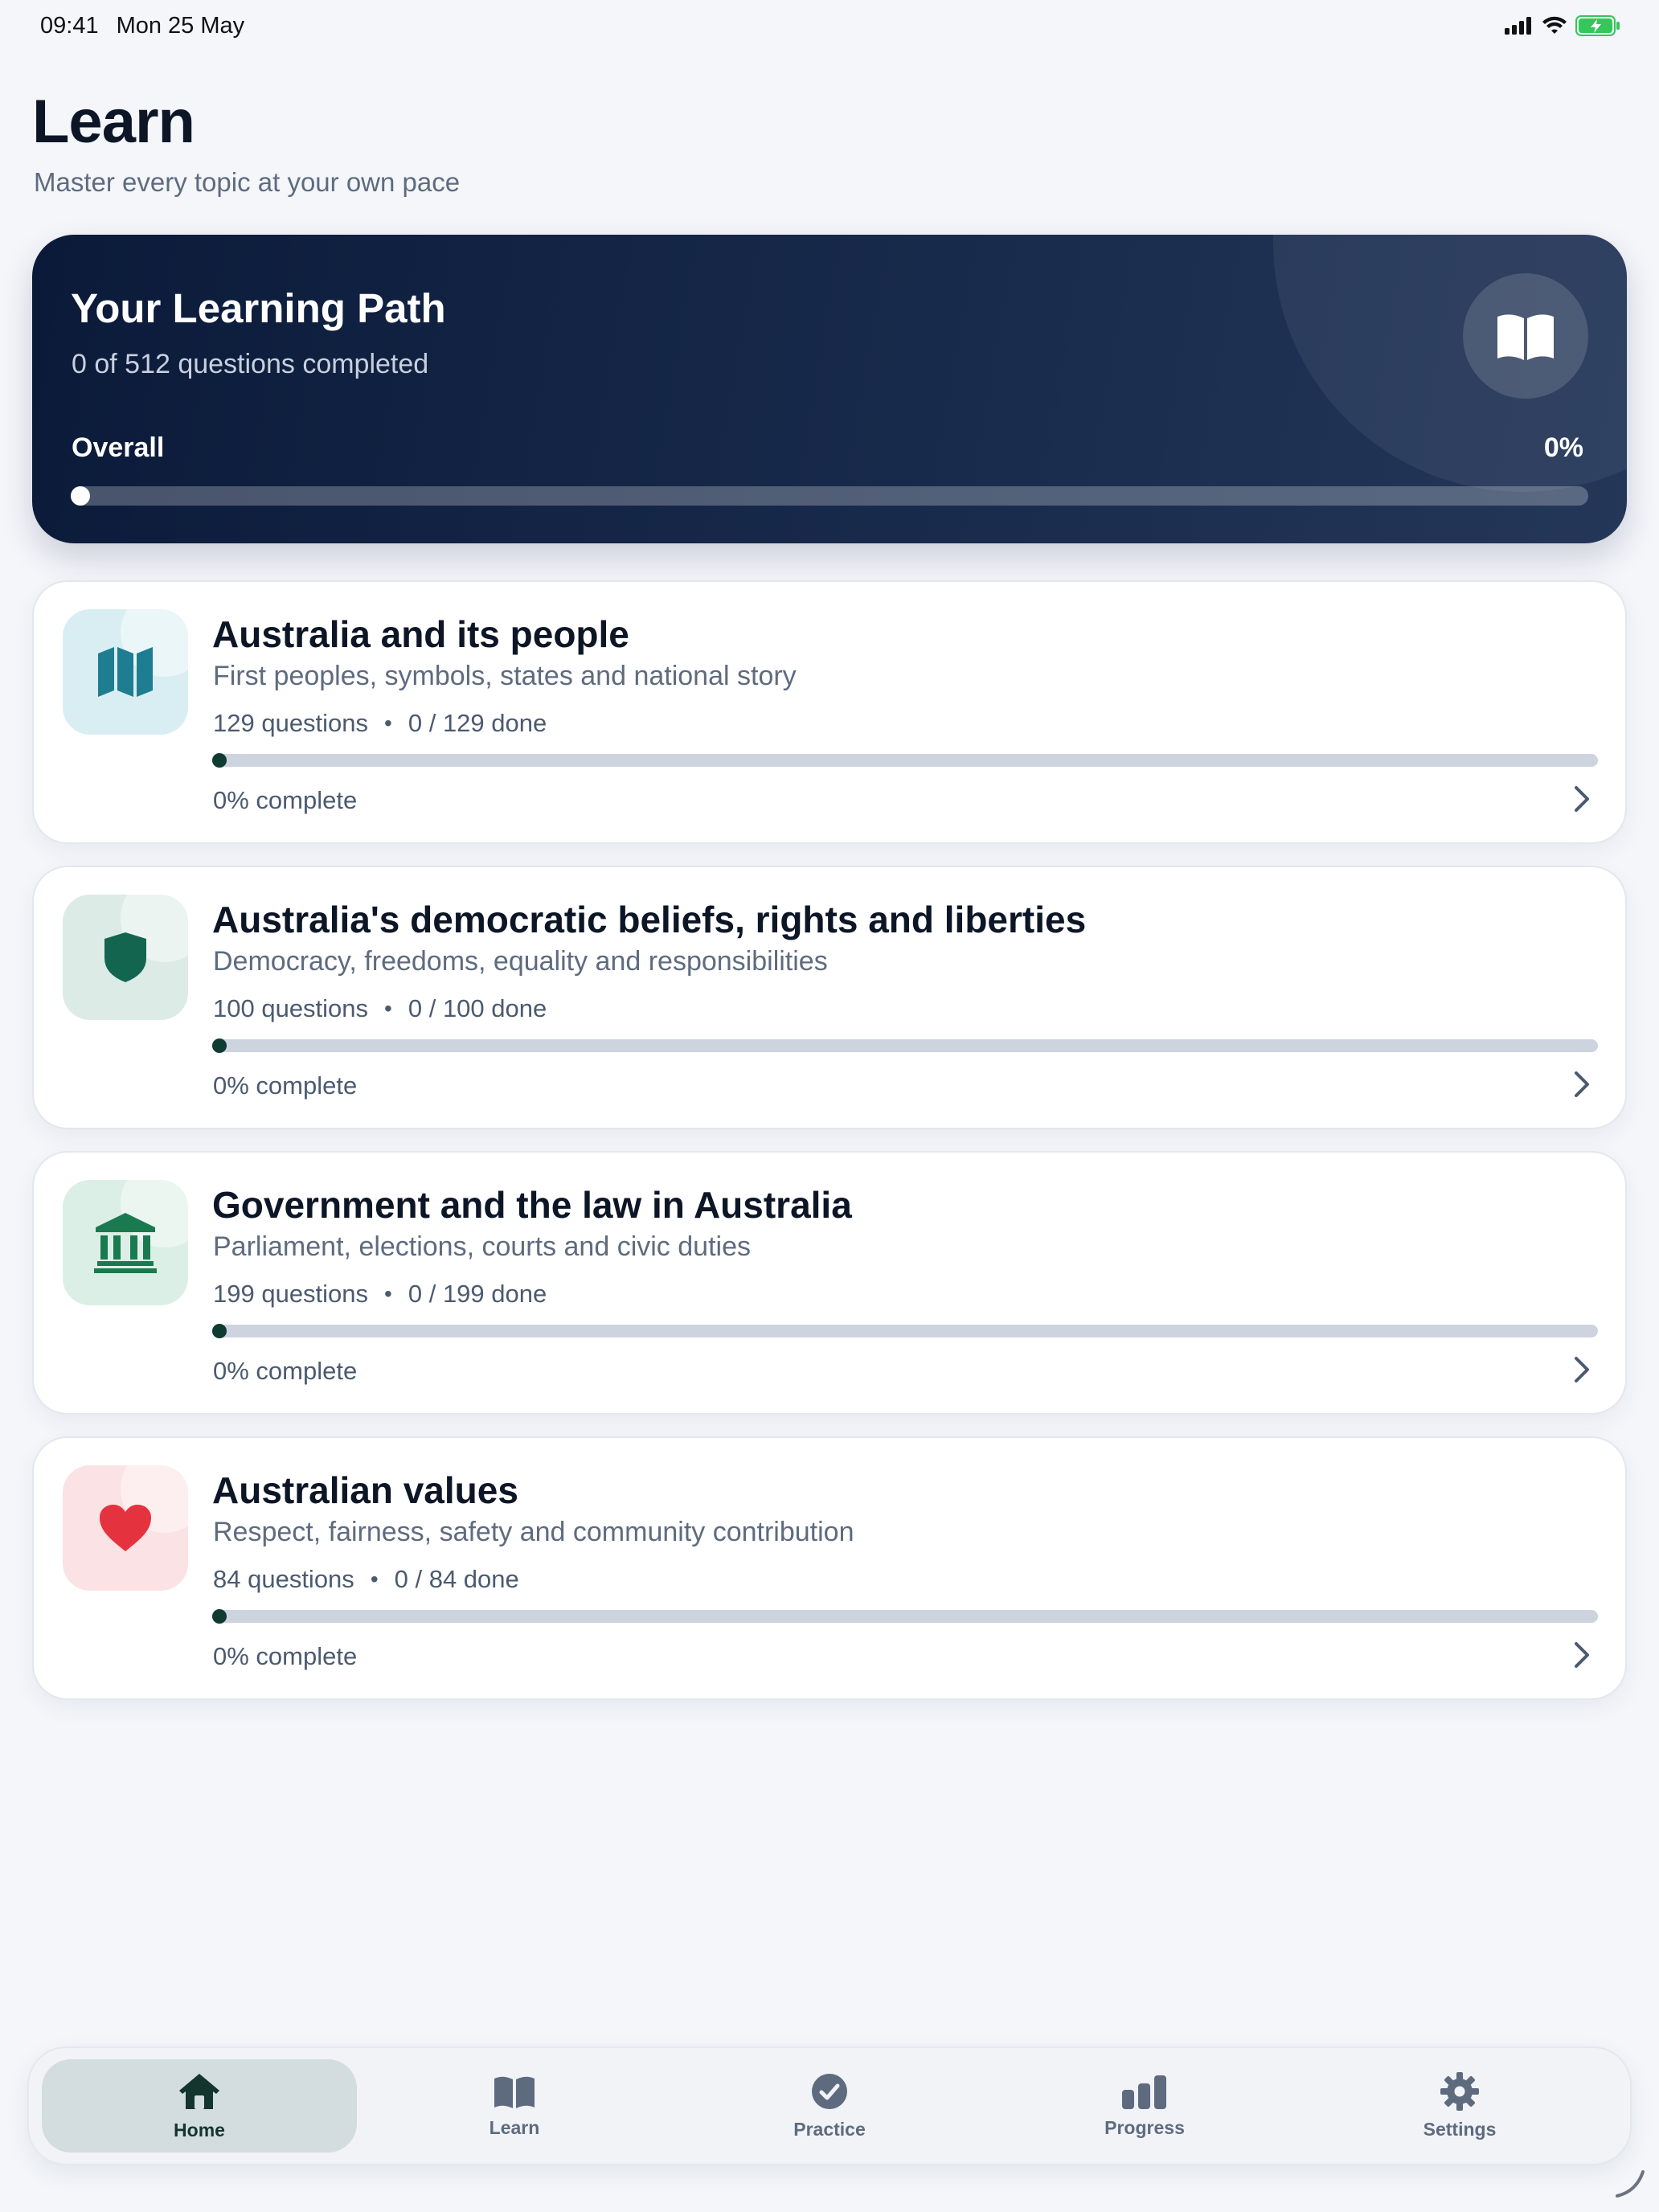 The width and height of the screenshot is (1659, 2212). I want to click on overall-label: Overall, so click(119, 447).